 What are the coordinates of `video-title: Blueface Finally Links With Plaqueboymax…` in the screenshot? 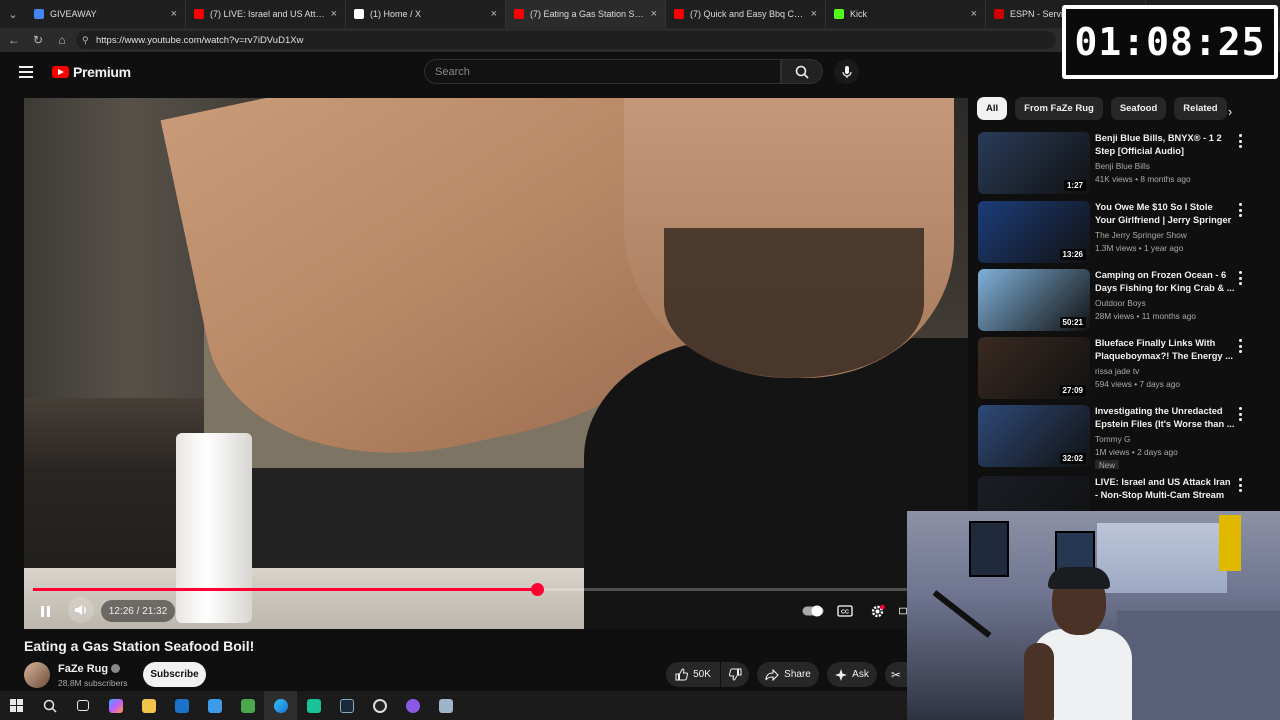 It's located at (1165, 350).